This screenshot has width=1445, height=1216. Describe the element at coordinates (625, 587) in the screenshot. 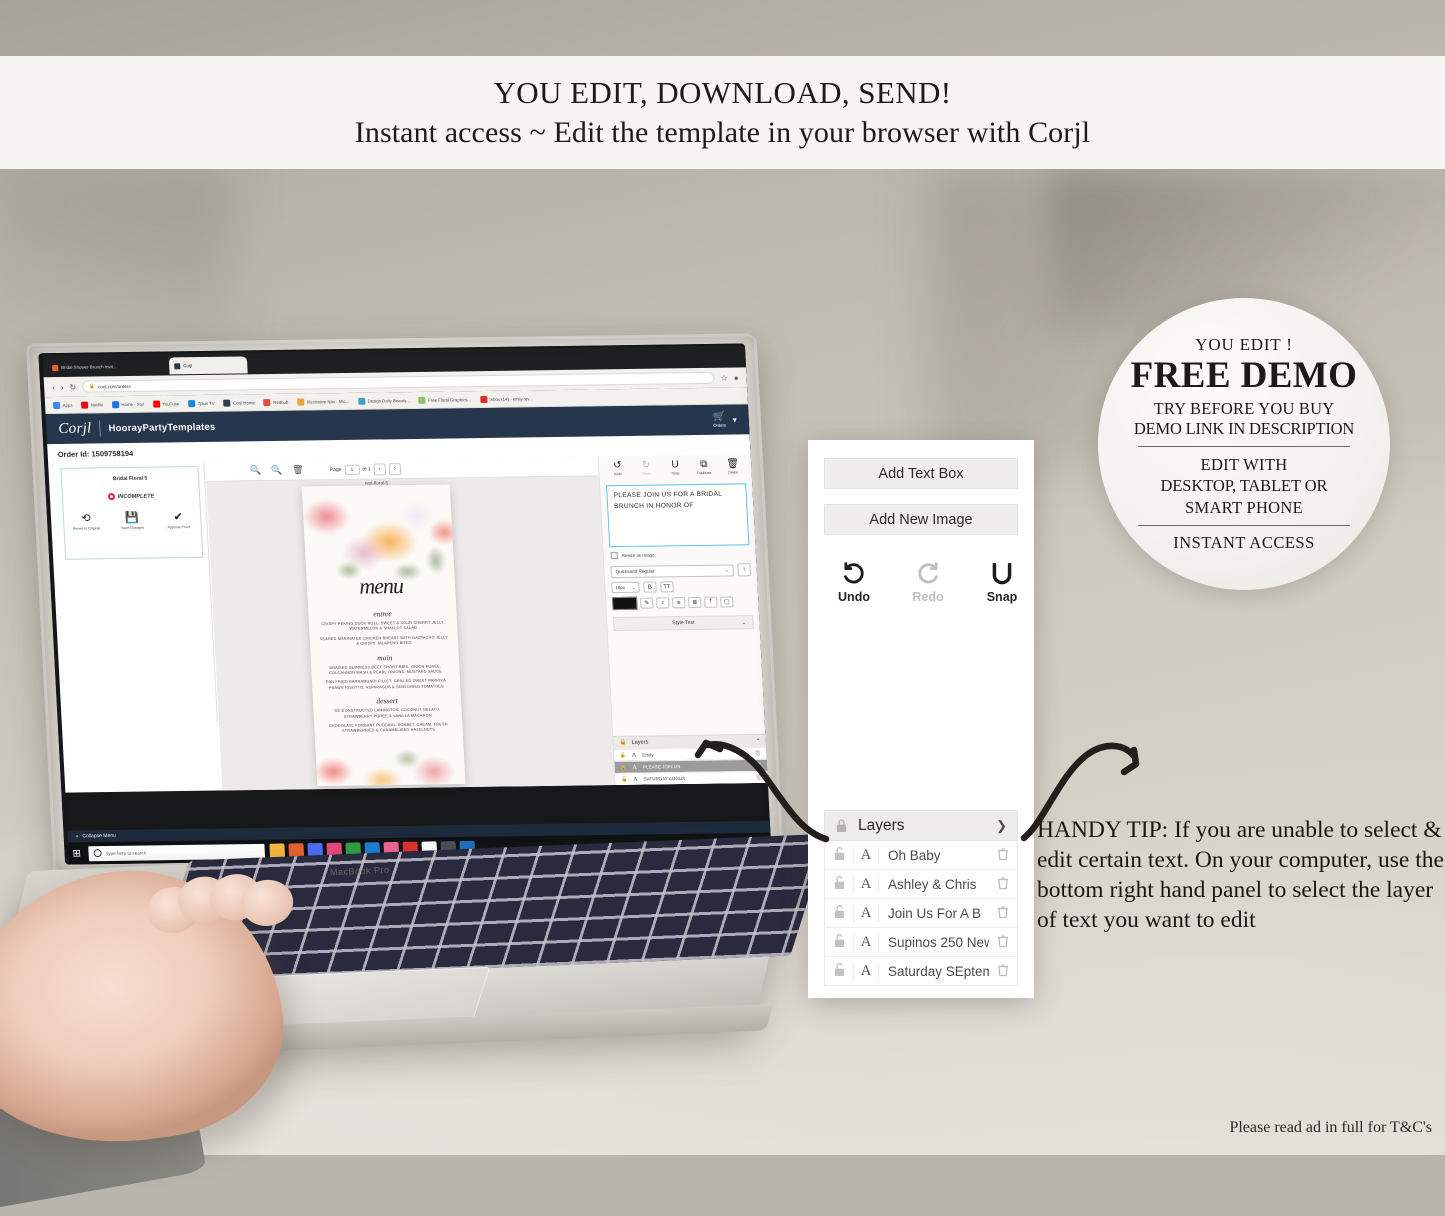

I see `font-size-select: 16px ⌄` at that location.